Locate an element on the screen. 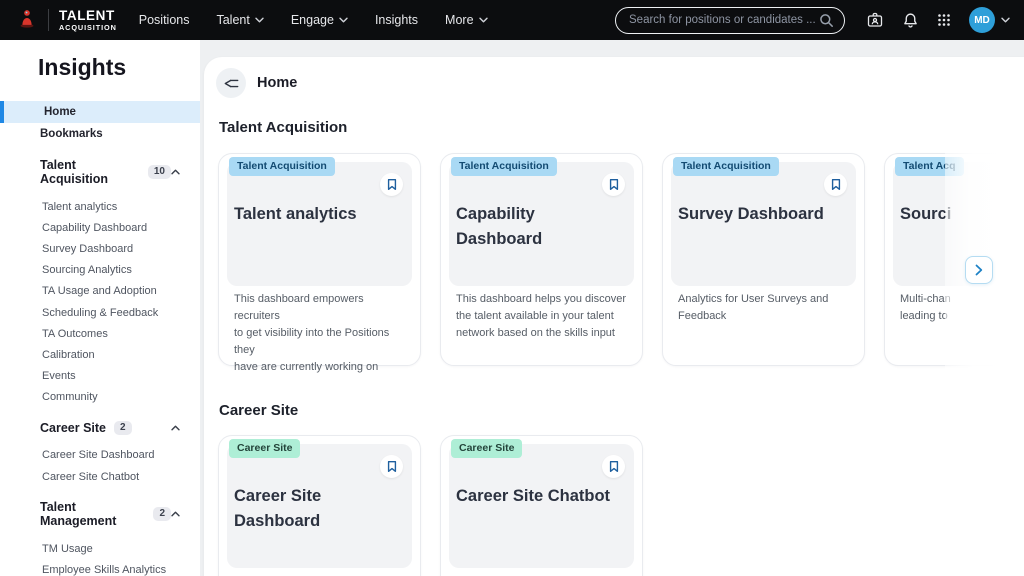  sidebar-item-community: Community is located at coordinates (100, 397).